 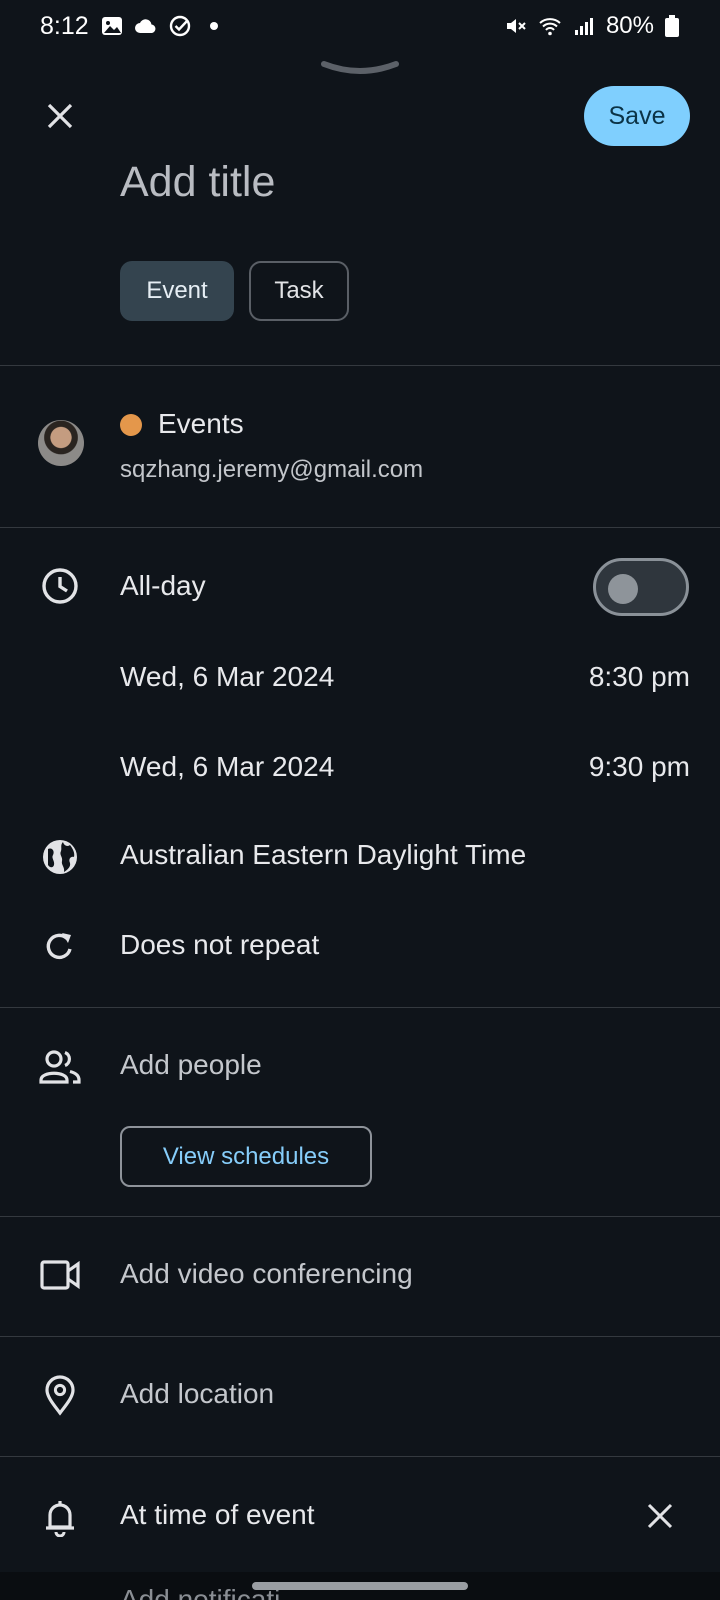 What do you see at coordinates (639, 677) in the screenshot?
I see `start-time: 8:30 pm` at bounding box center [639, 677].